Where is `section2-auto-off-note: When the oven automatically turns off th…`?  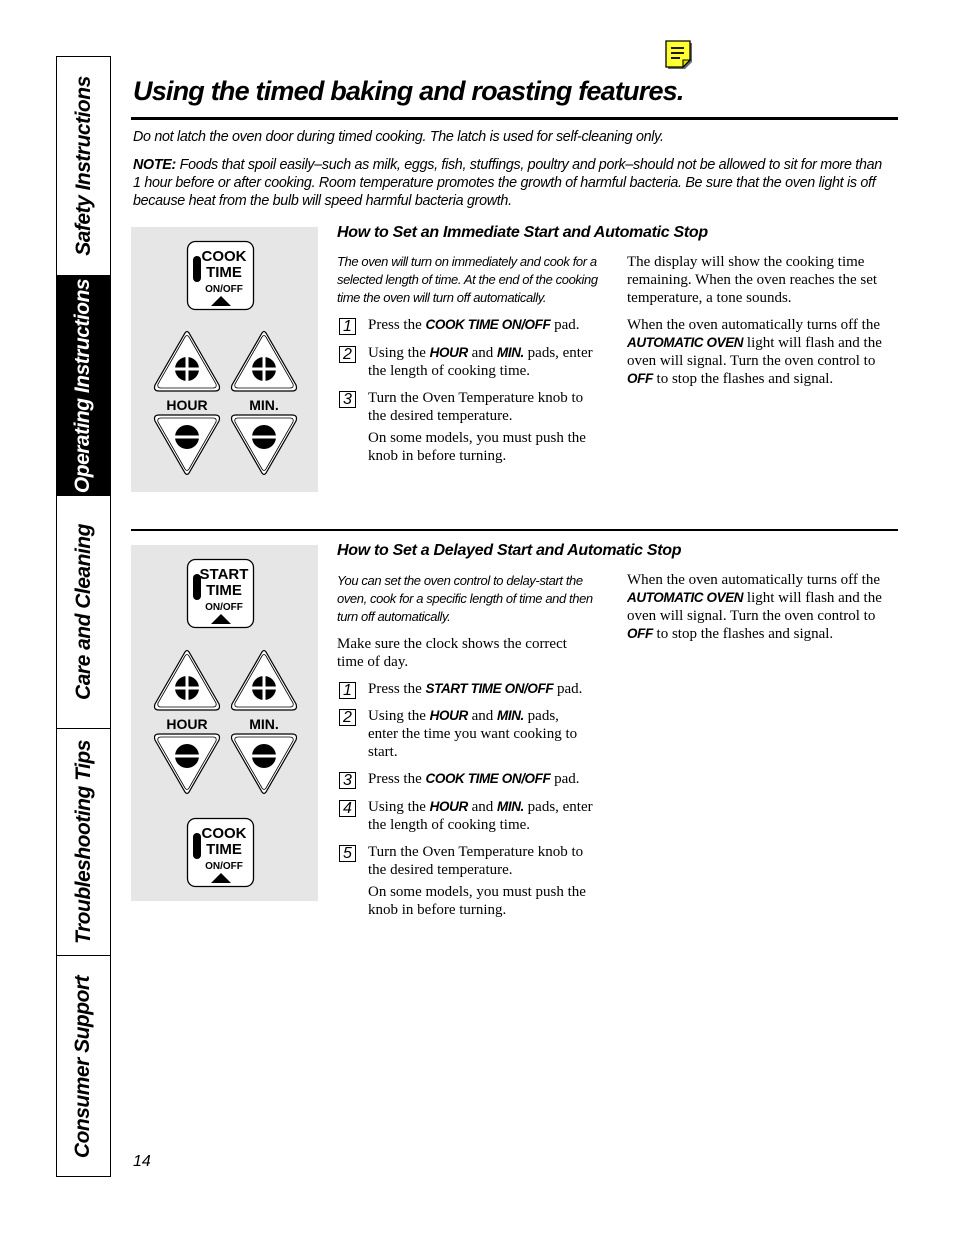
section2-auto-off-note: When the oven automatically turns off th… is located at coordinates (754, 607).